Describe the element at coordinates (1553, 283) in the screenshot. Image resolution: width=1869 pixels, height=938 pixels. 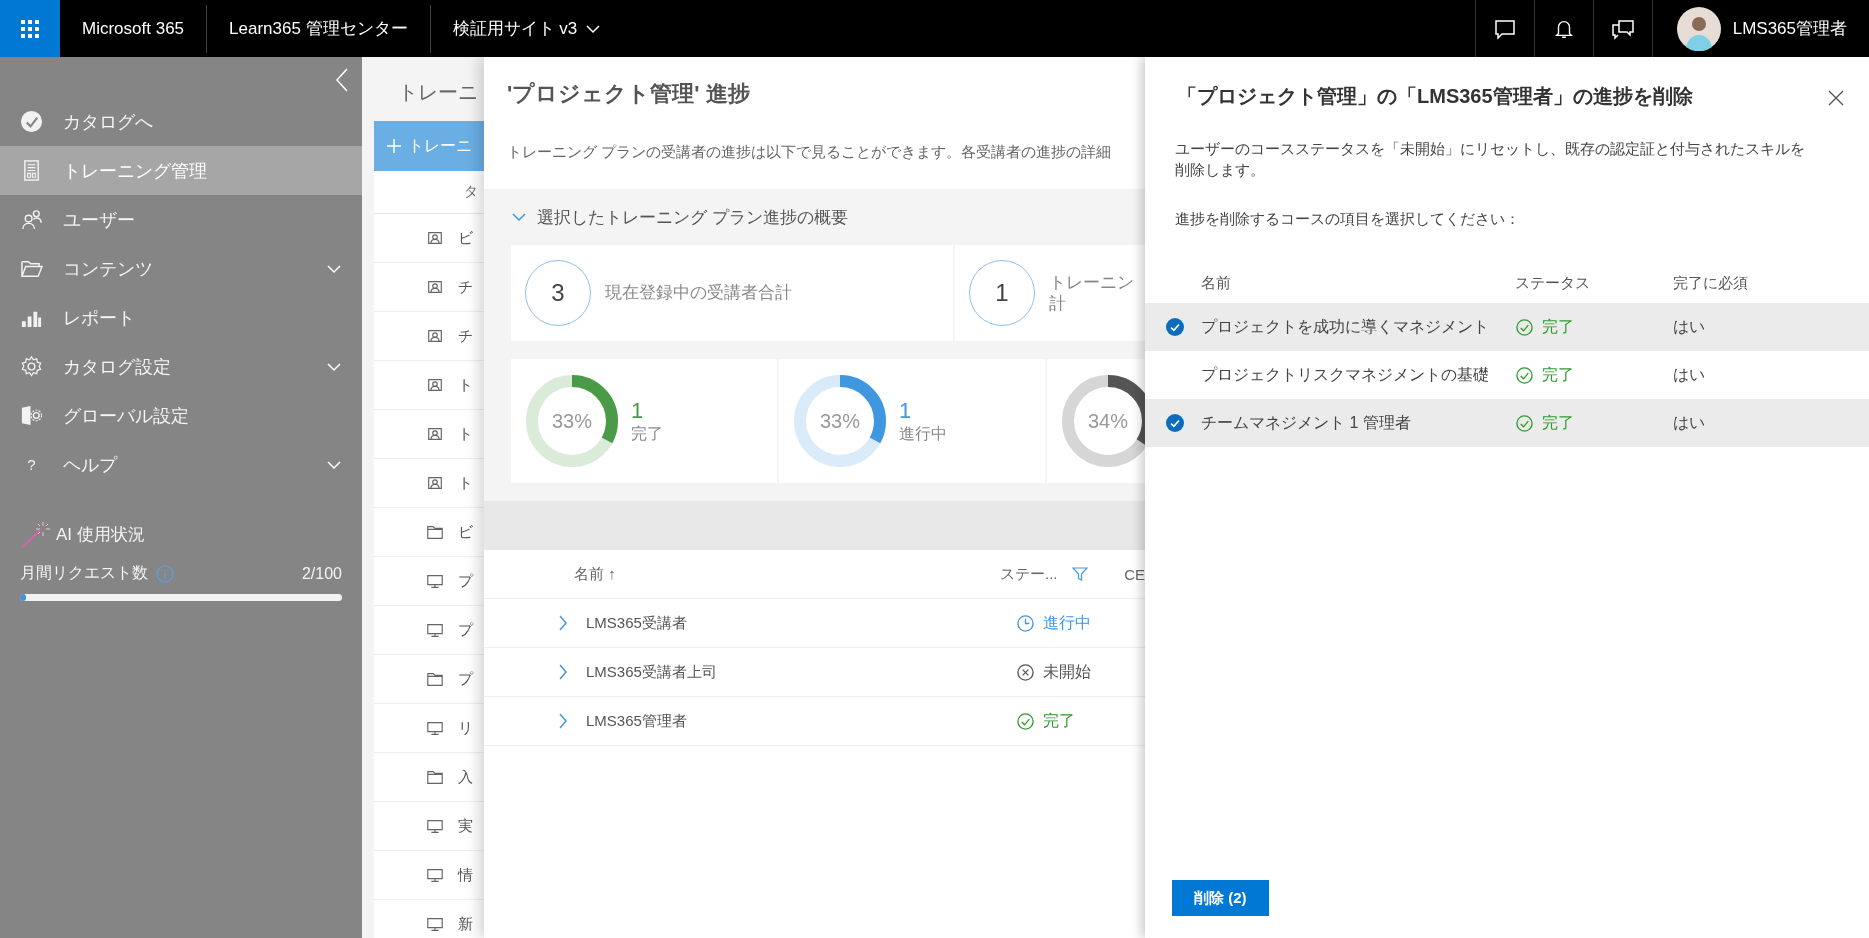
I see `column-header: ステータス` at that location.